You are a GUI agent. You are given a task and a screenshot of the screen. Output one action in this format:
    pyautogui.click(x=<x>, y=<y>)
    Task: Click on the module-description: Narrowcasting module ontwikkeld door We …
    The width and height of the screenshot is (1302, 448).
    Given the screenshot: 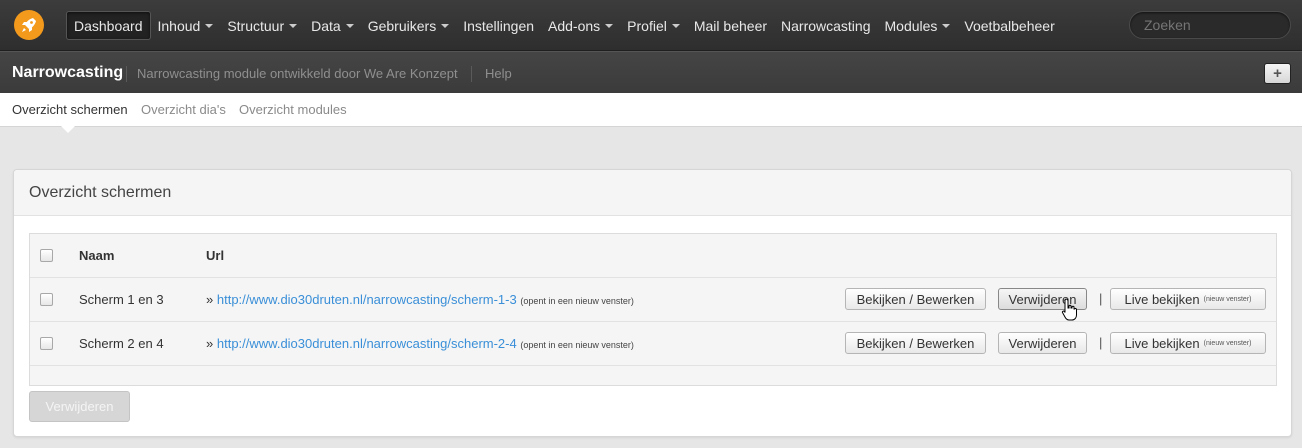 What is the action you would take?
    pyautogui.click(x=297, y=73)
    